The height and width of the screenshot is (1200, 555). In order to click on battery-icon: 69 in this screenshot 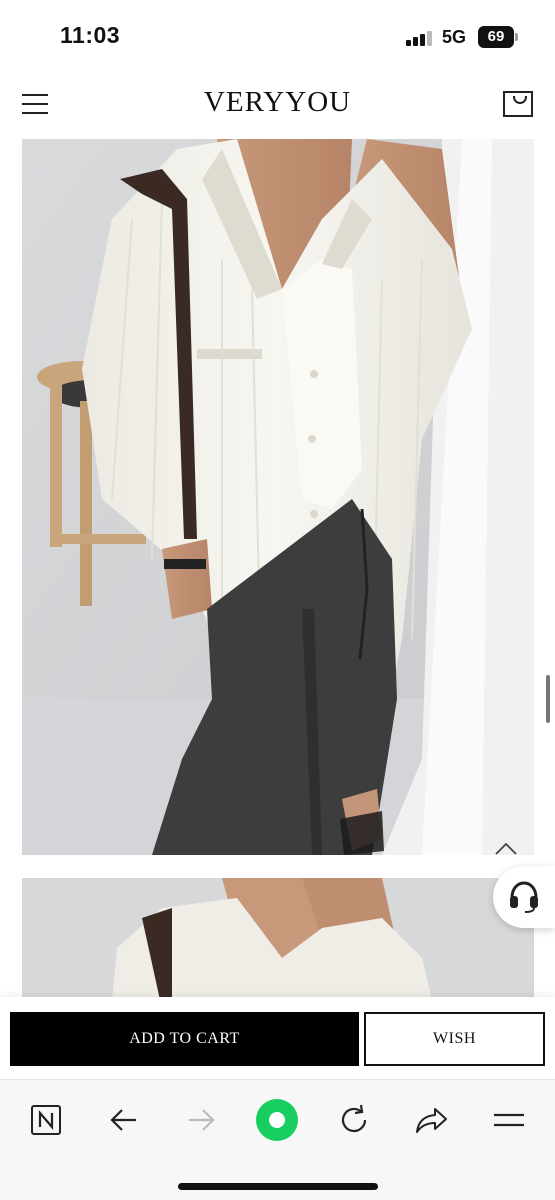, I will do `click(498, 37)`.